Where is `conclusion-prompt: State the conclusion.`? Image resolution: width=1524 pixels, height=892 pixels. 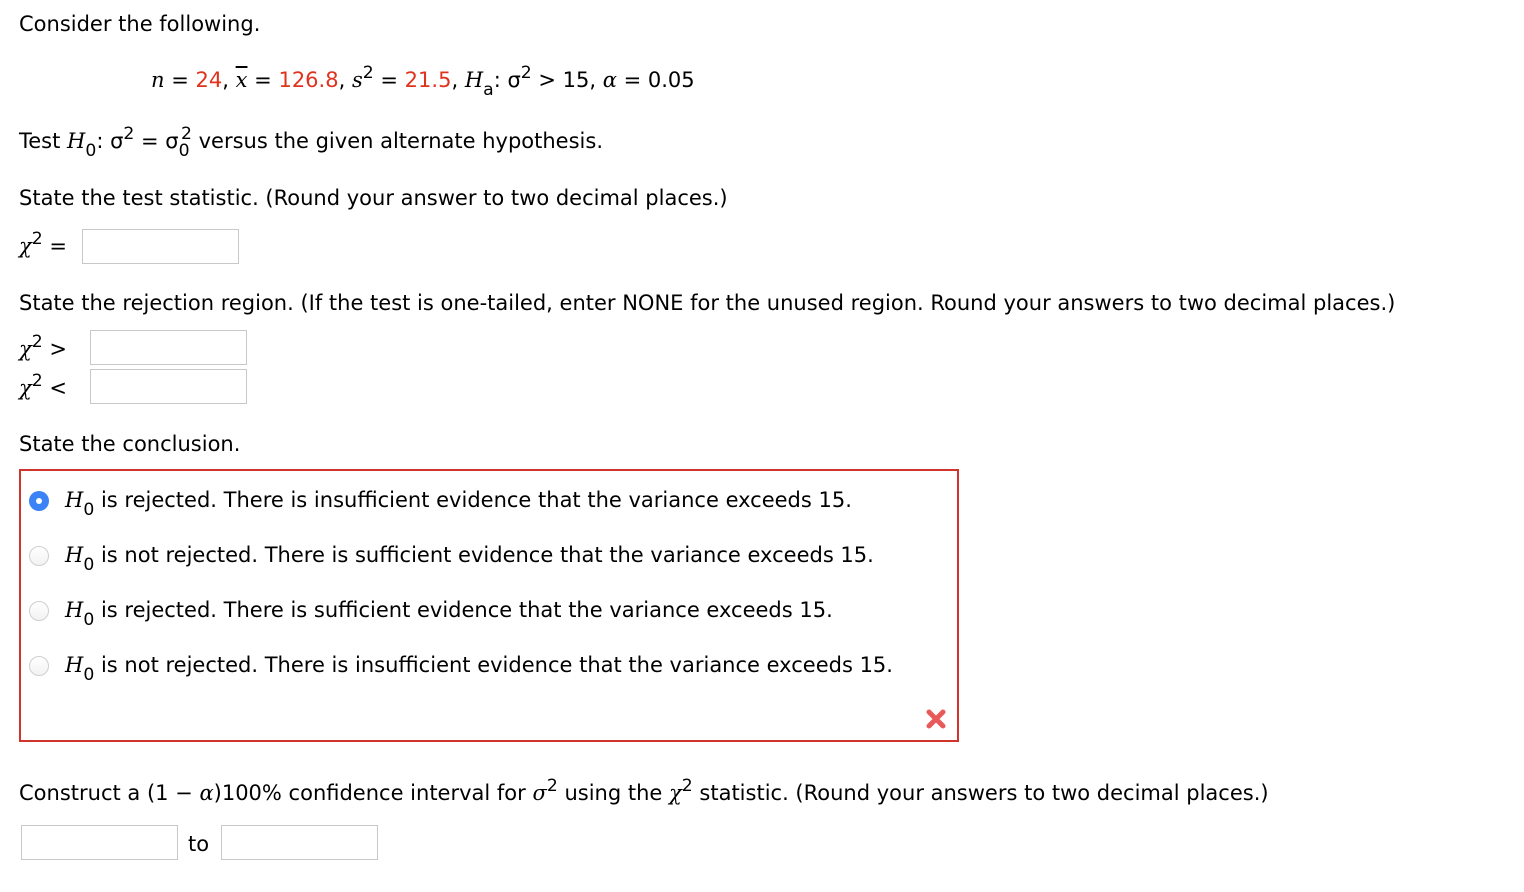 conclusion-prompt: State the conclusion. is located at coordinates (130, 444).